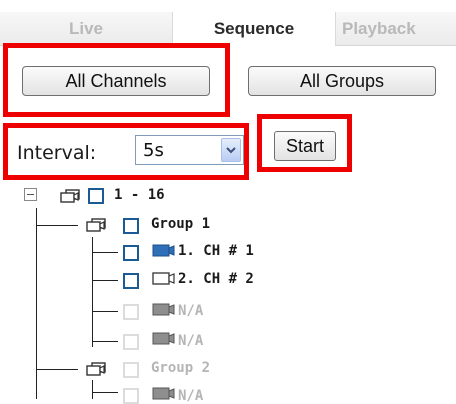 The width and height of the screenshot is (456, 404). I want to click on tree-label-group-1: Group 1, so click(181, 224).